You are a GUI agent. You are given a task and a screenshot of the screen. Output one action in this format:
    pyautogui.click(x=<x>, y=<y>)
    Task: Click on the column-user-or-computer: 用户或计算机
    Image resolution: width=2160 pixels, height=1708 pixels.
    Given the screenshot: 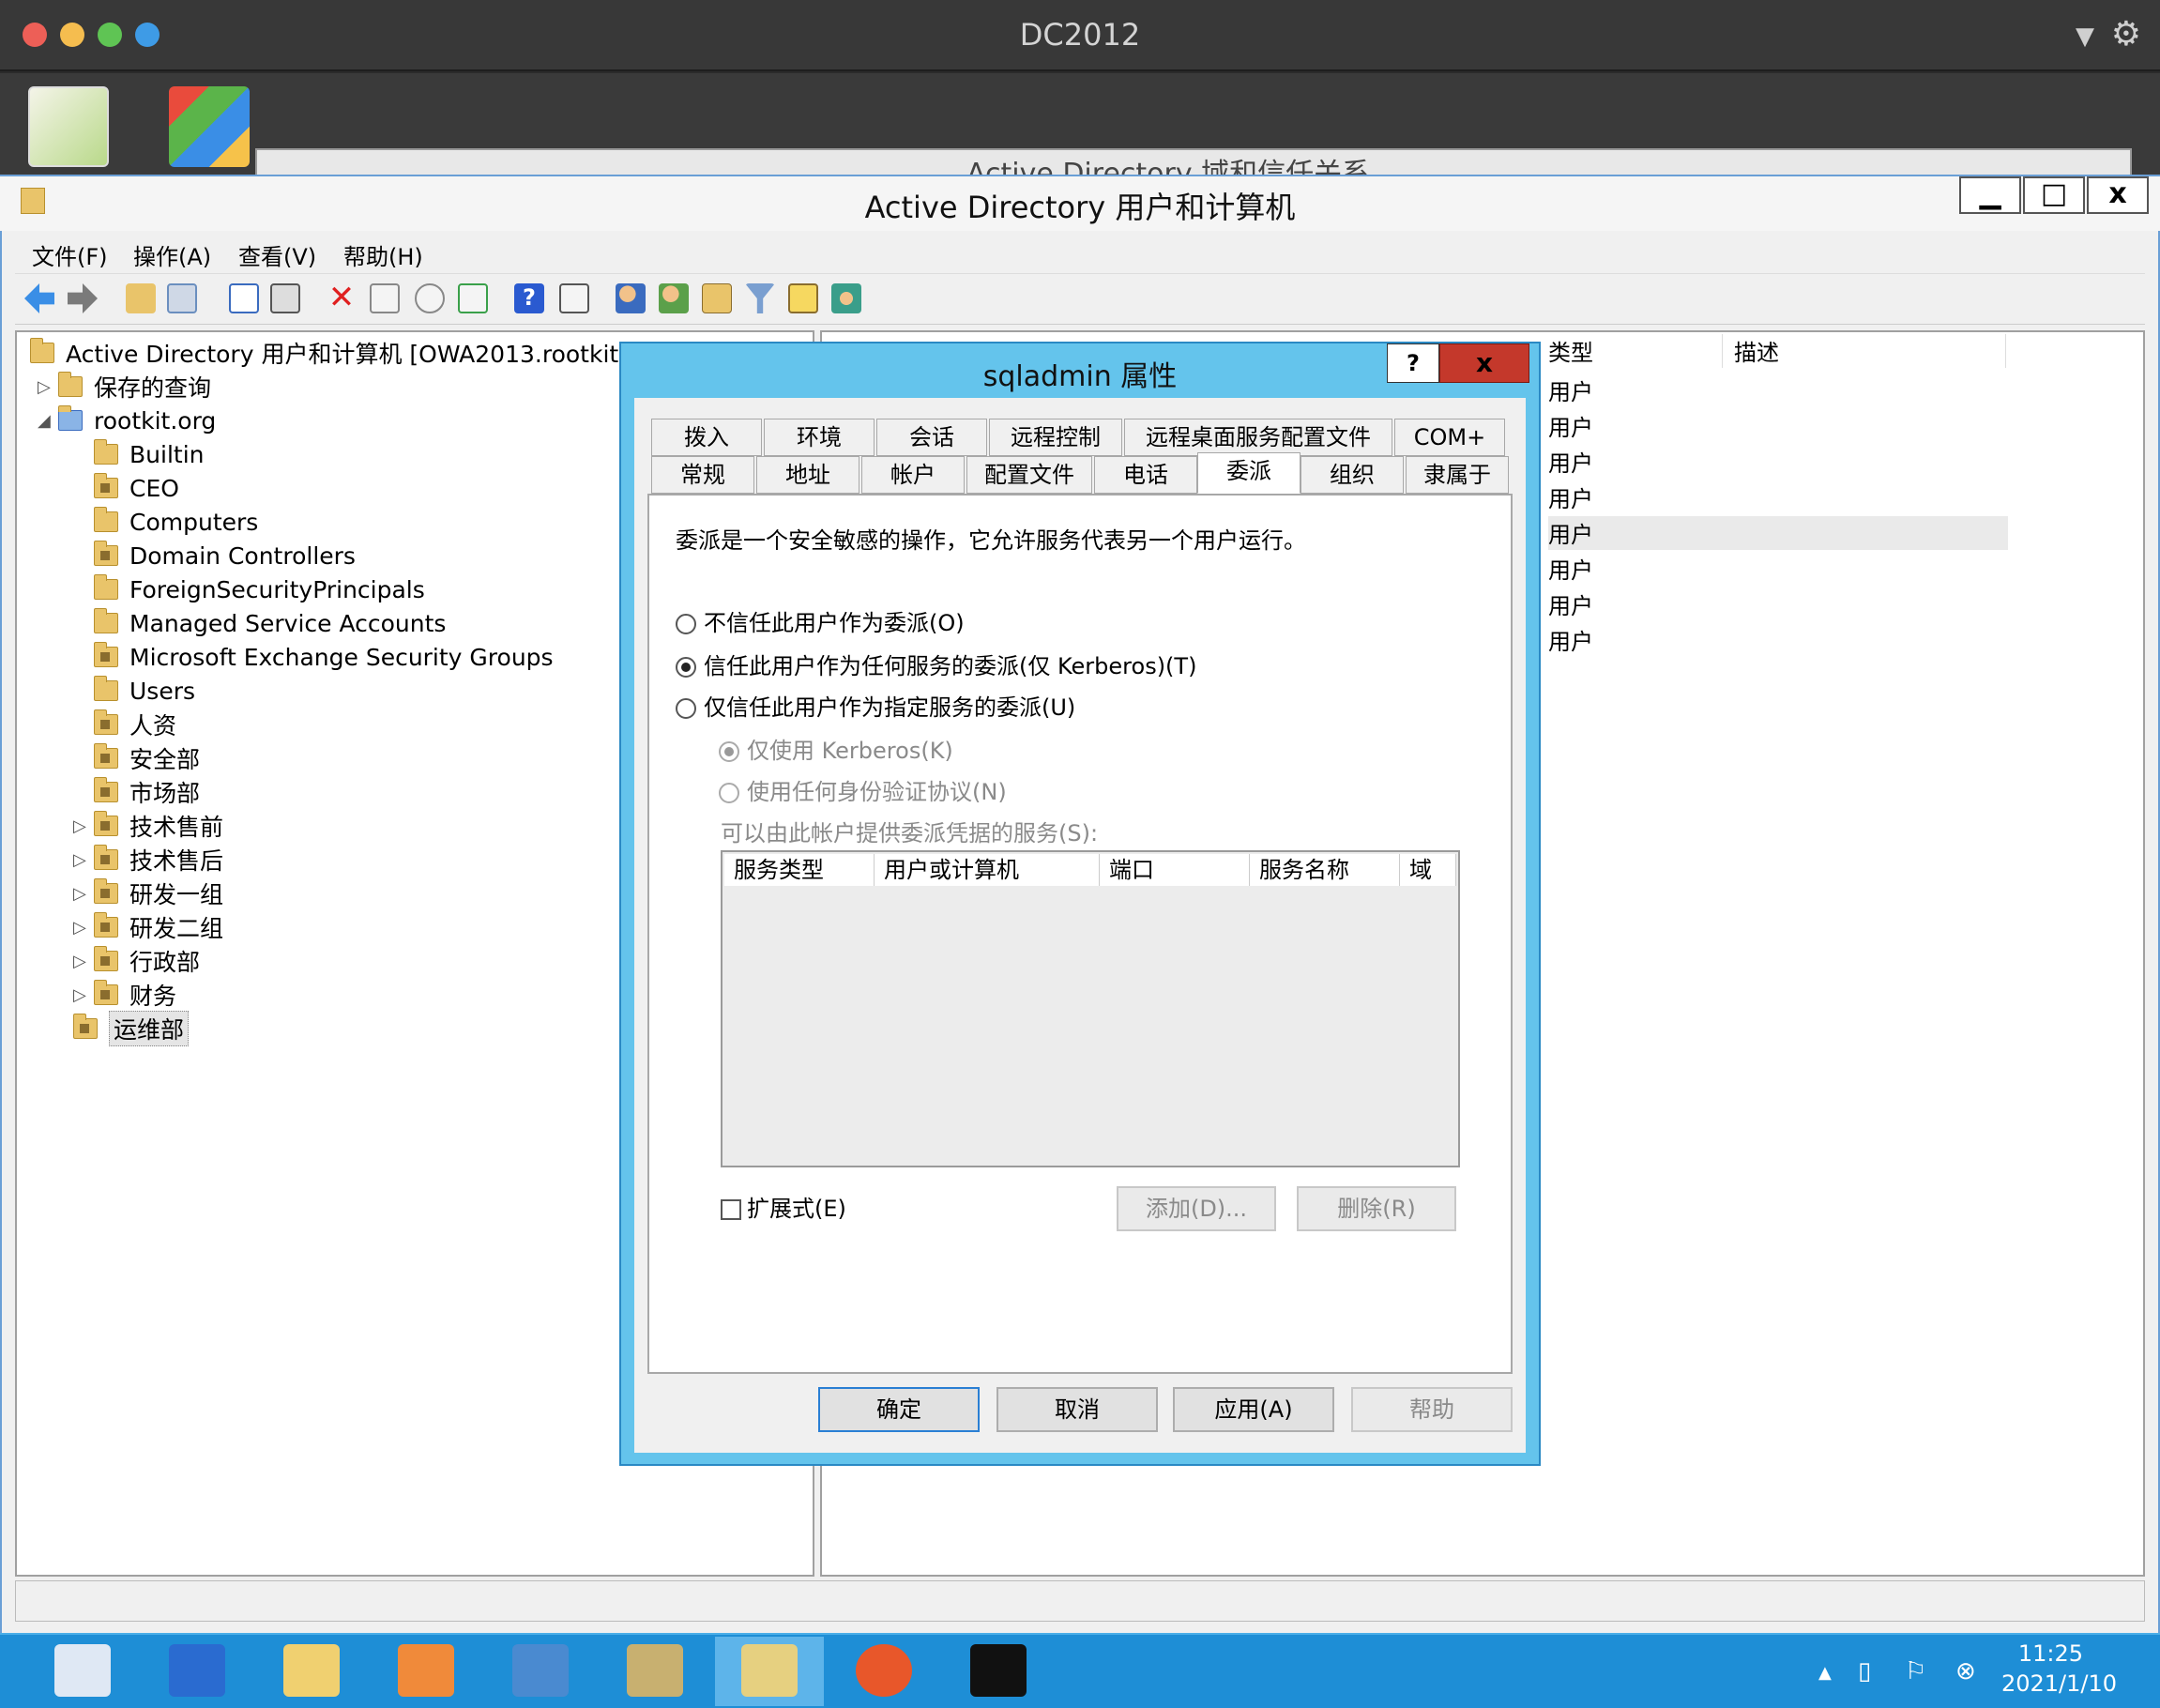 What is the action you would take?
    pyautogui.click(x=987, y=870)
    